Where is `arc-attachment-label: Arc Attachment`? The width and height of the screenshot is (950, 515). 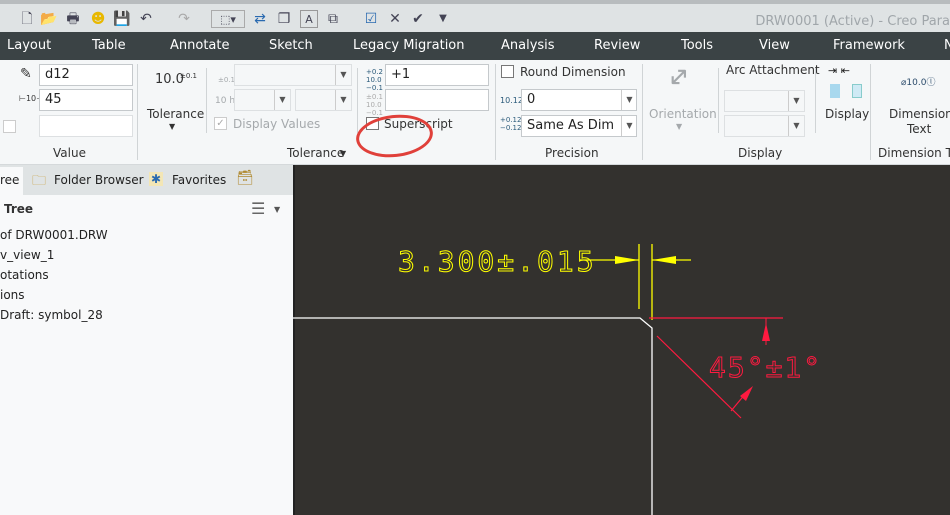 arc-attachment-label: Arc Attachment is located at coordinates (773, 70).